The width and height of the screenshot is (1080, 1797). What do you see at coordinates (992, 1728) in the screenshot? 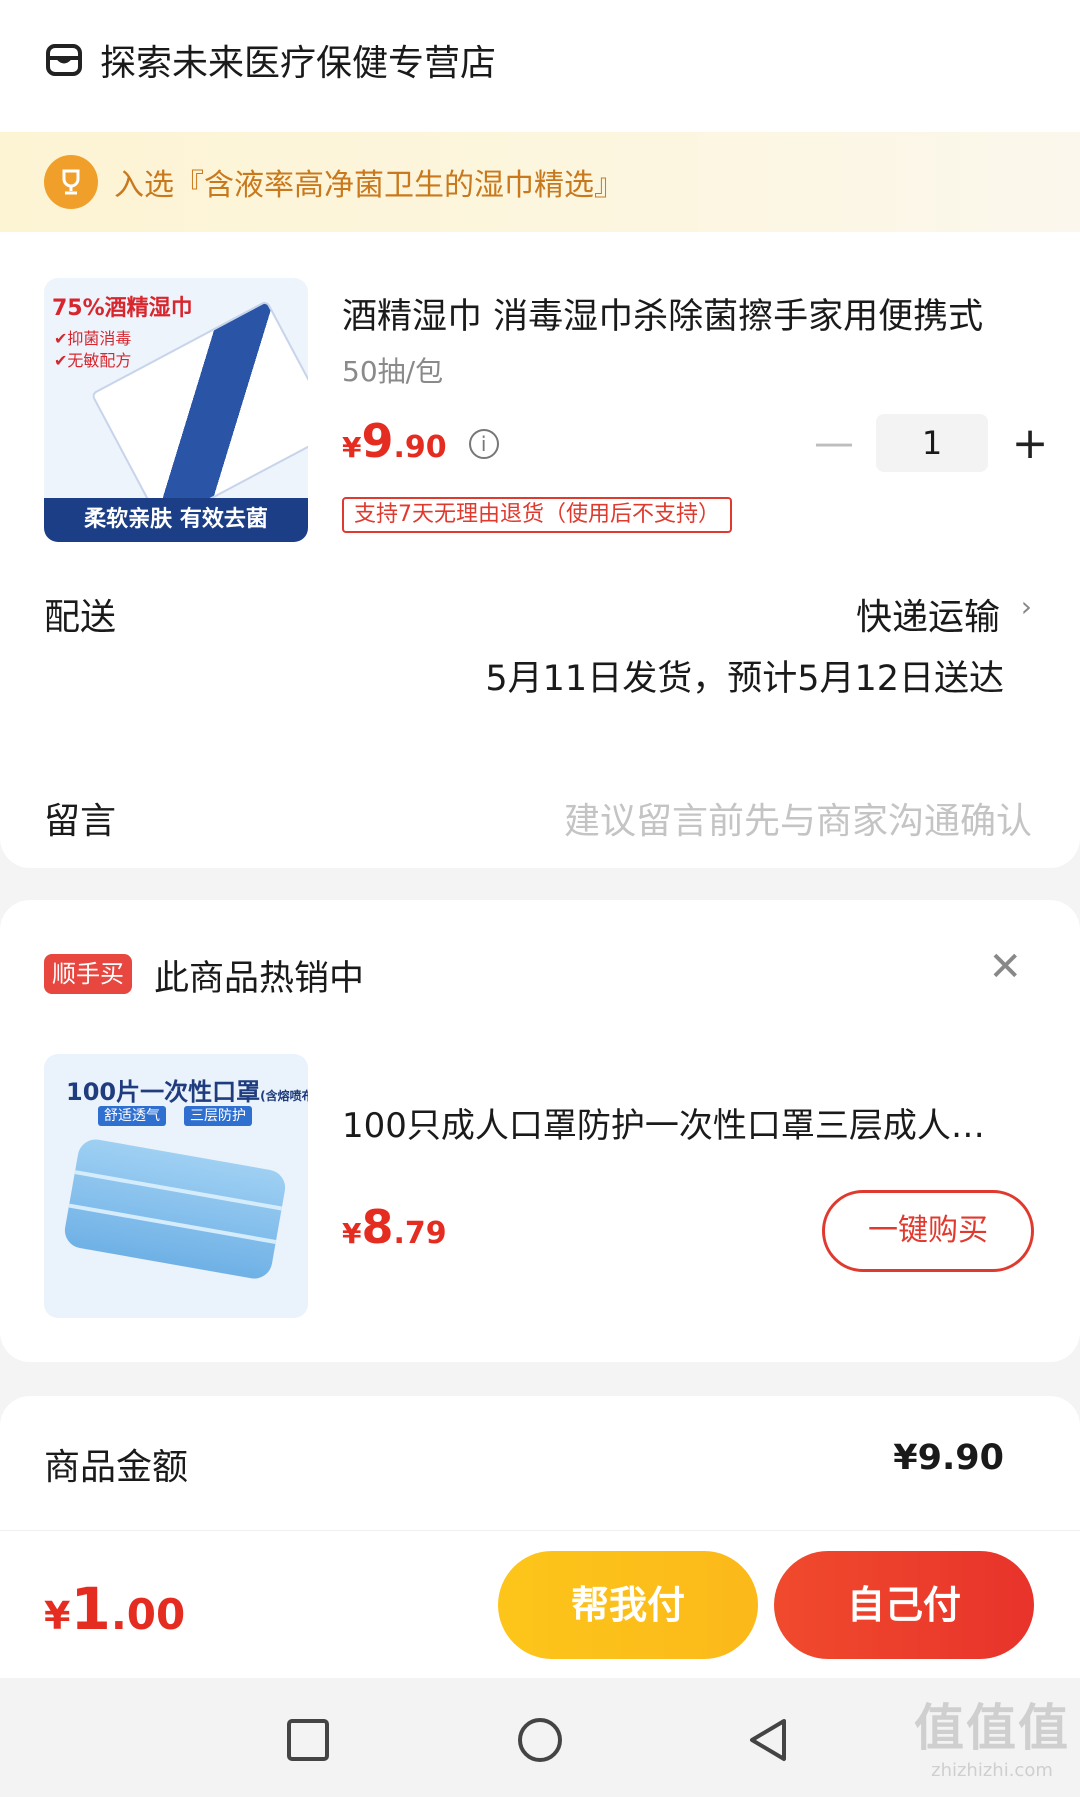
I see `watermark-logo: 值值值` at bounding box center [992, 1728].